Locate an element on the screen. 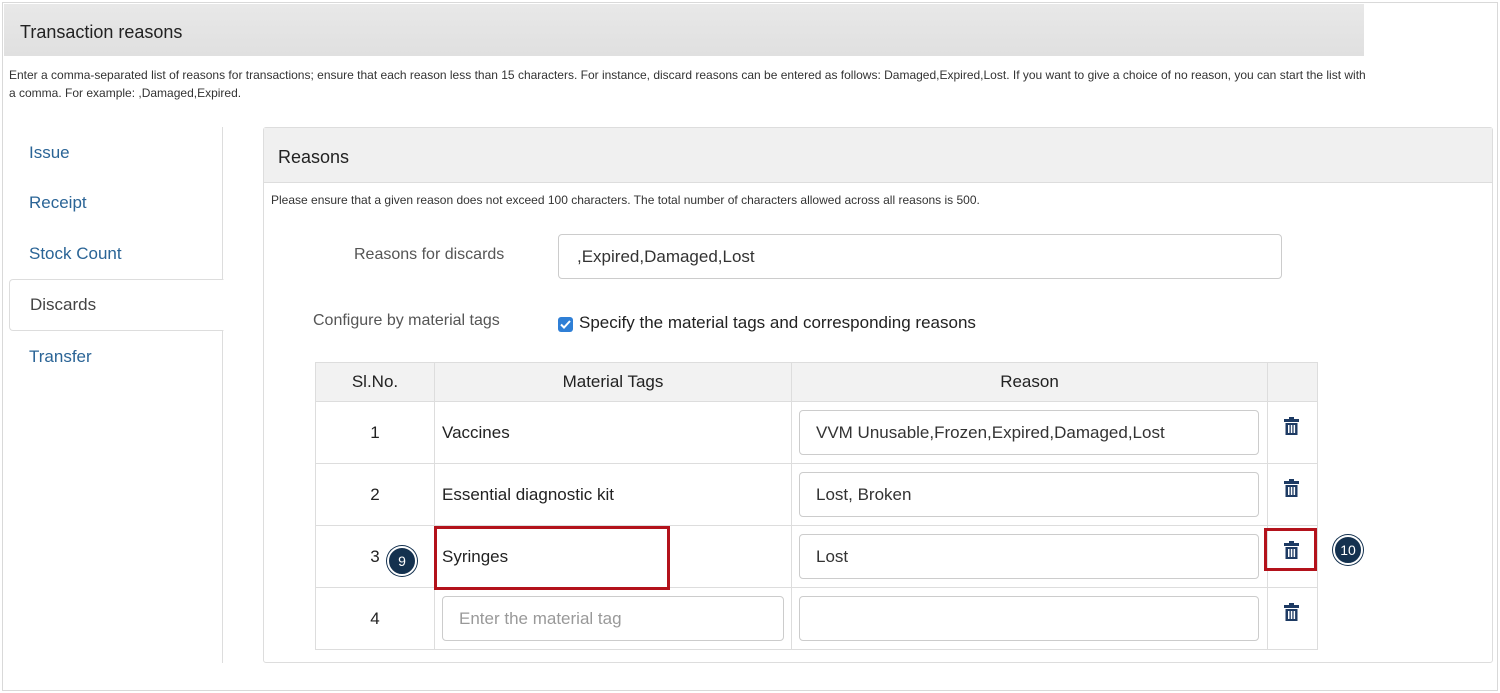  page-title: Transaction reasons is located at coordinates (101, 32).